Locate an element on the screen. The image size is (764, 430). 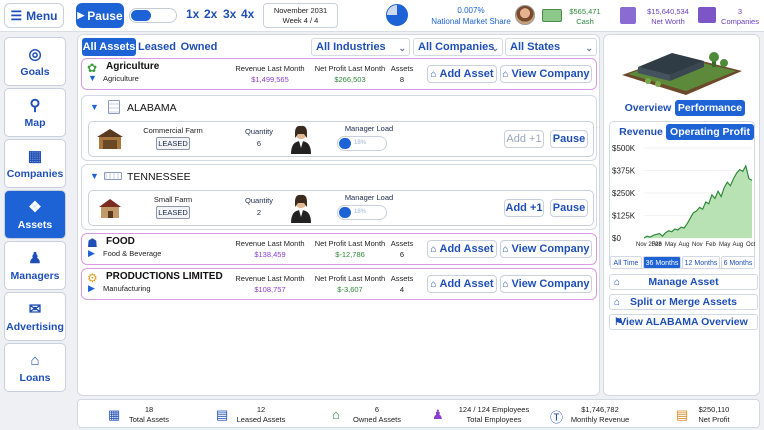
time-all-time-button: All Time is located at coordinates (626, 262).